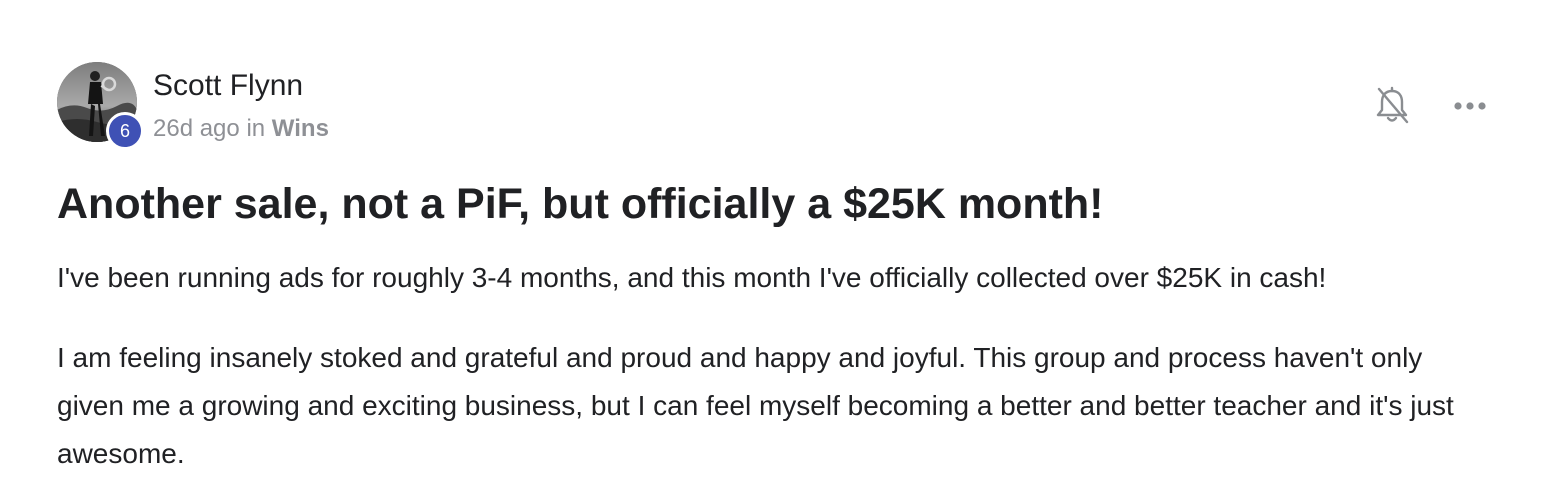  What do you see at coordinates (300, 128) in the screenshot?
I see `category-link: Wins` at bounding box center [300, 128].